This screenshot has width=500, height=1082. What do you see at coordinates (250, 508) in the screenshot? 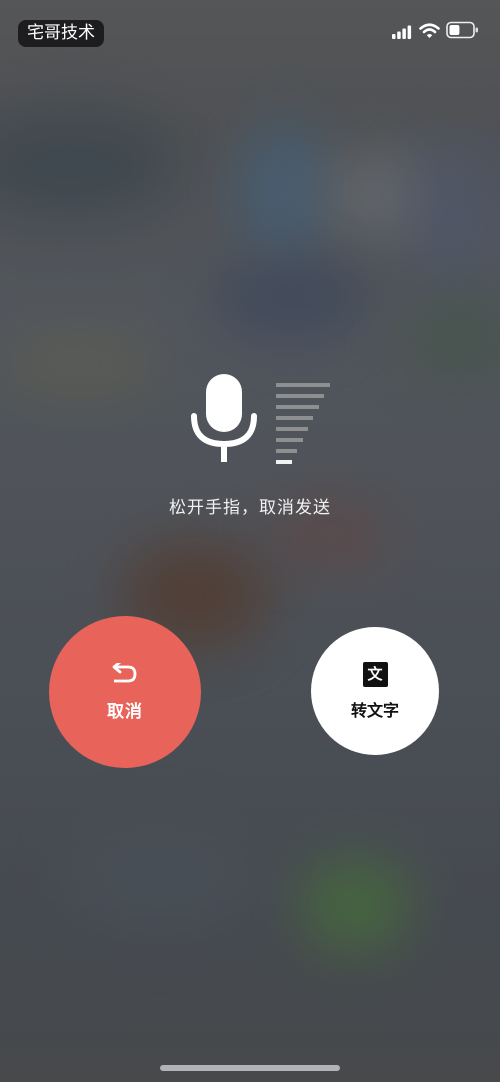
I see `release-hint-text: 松开手指，取消发送` at bounding box center [250, 508].